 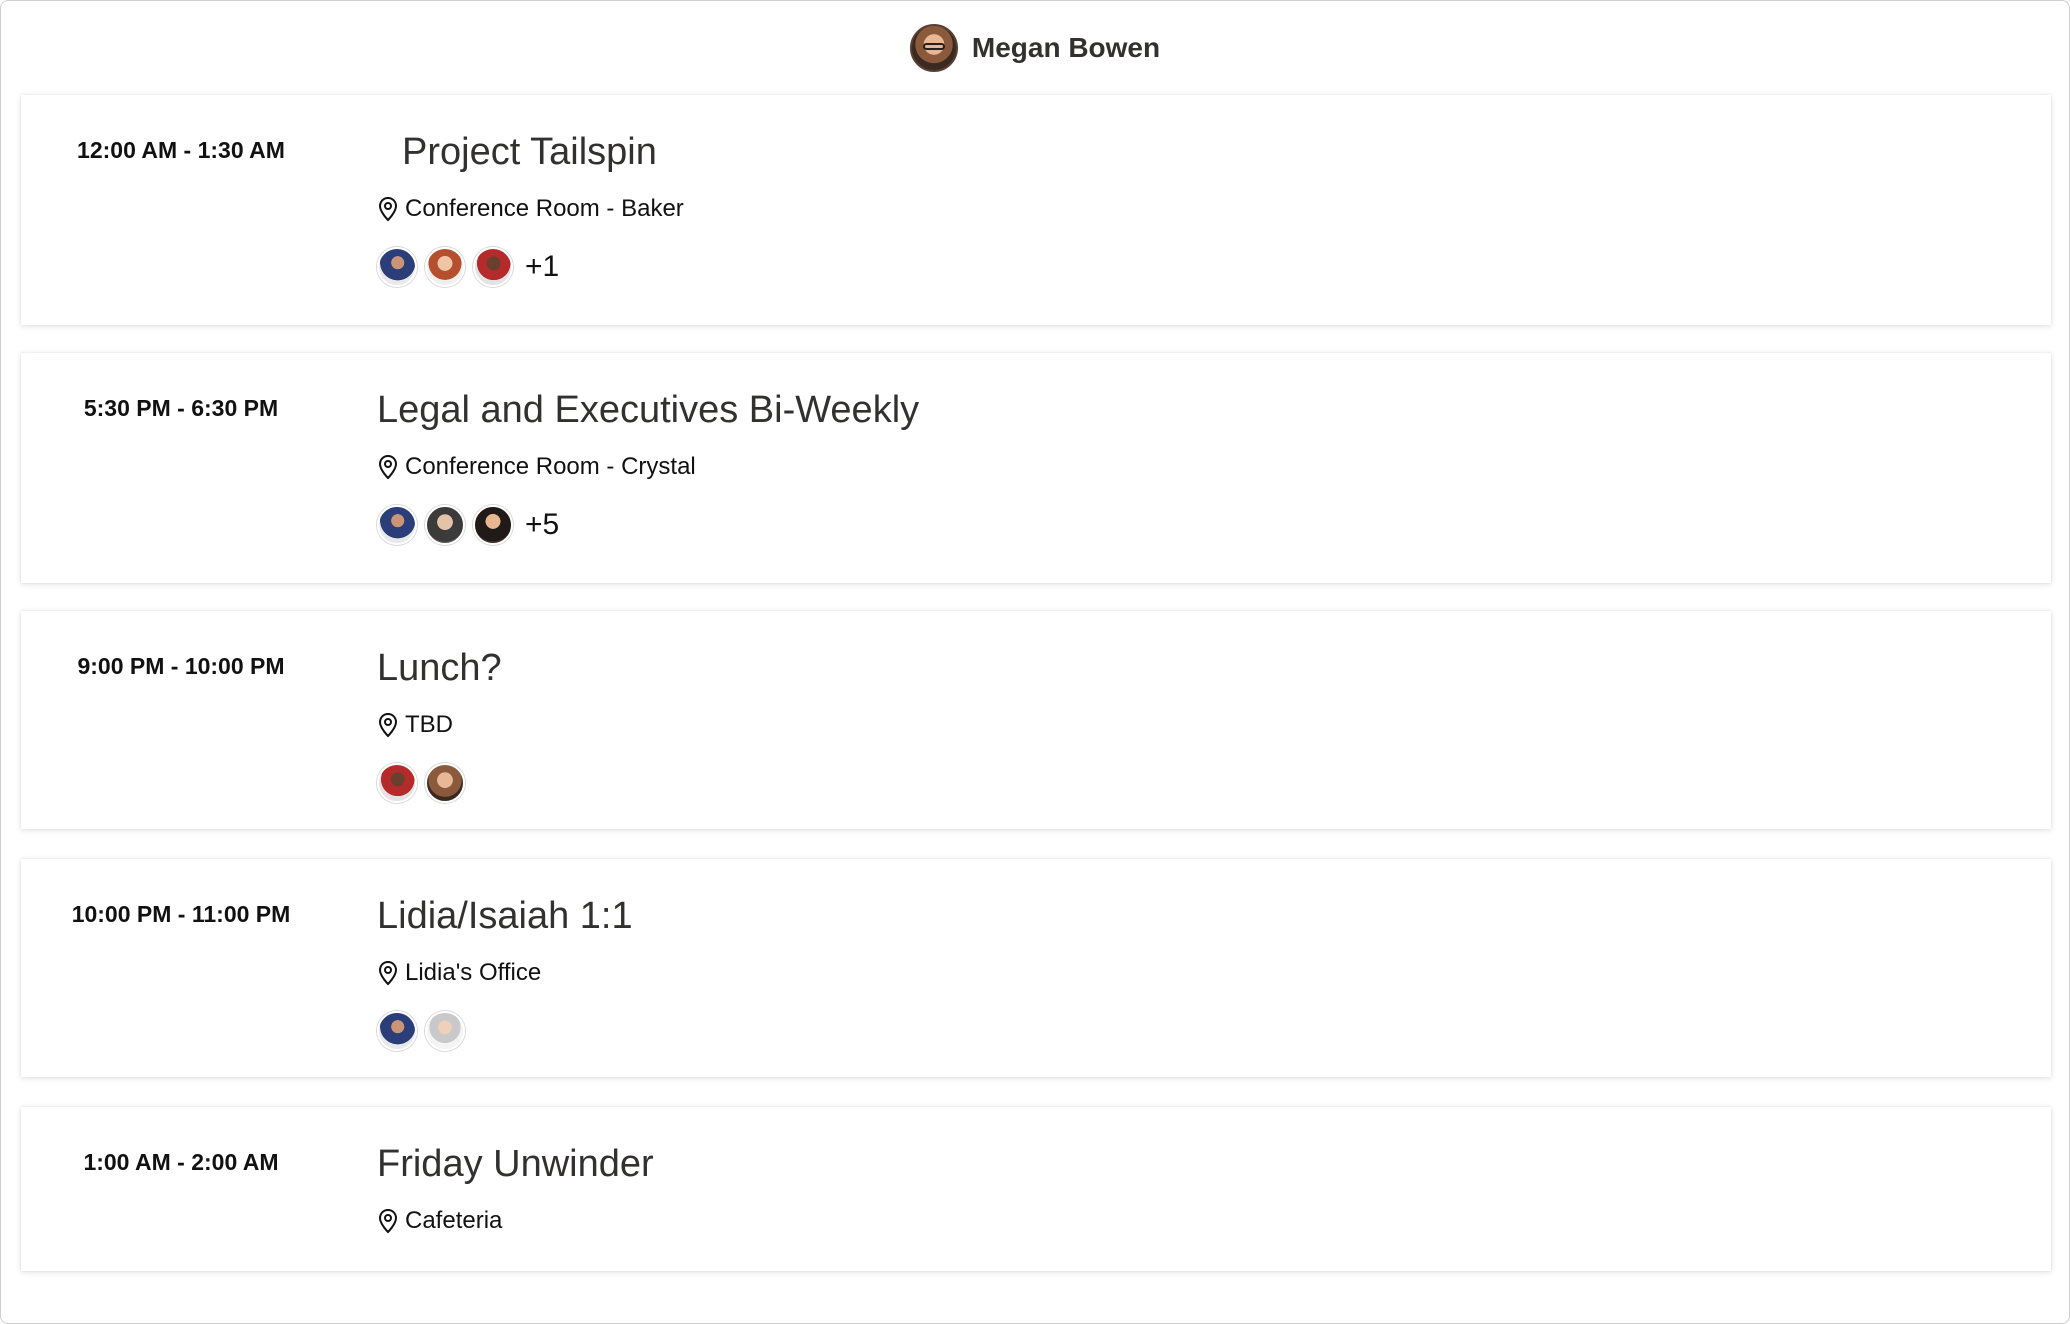 What do you see at coordinates (181, 666) in the screenshot?
I see `event-time: 9:00 PM - 10:00 PM` at bounding box center [181, 666].